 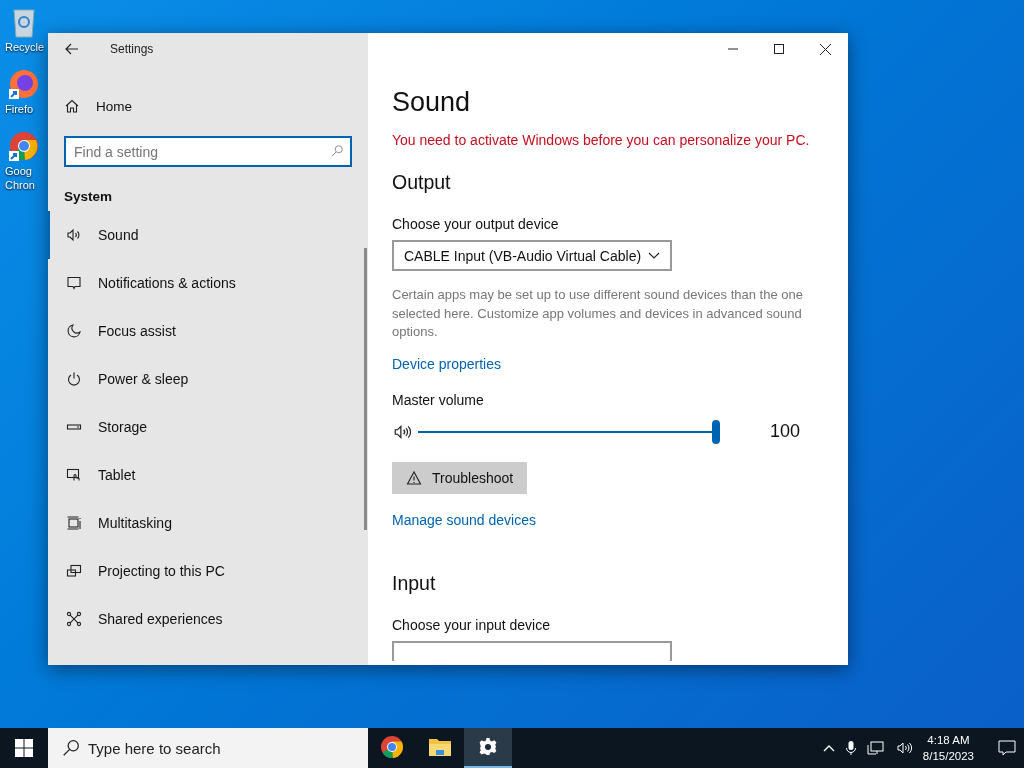 I want to click on sidebar-item-label: Notifications & actions, so click(x=167, y=283).